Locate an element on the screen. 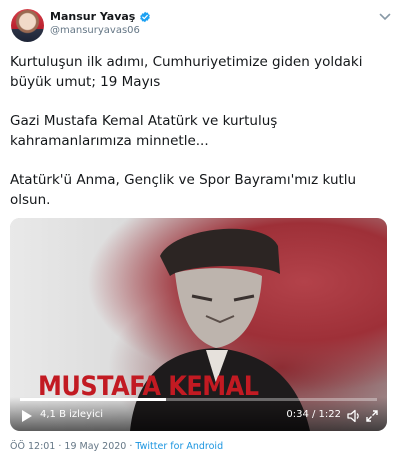  video-controls: 4,1 B izleyici 0:34 / 1:22 is located at coordinates (198, 414).